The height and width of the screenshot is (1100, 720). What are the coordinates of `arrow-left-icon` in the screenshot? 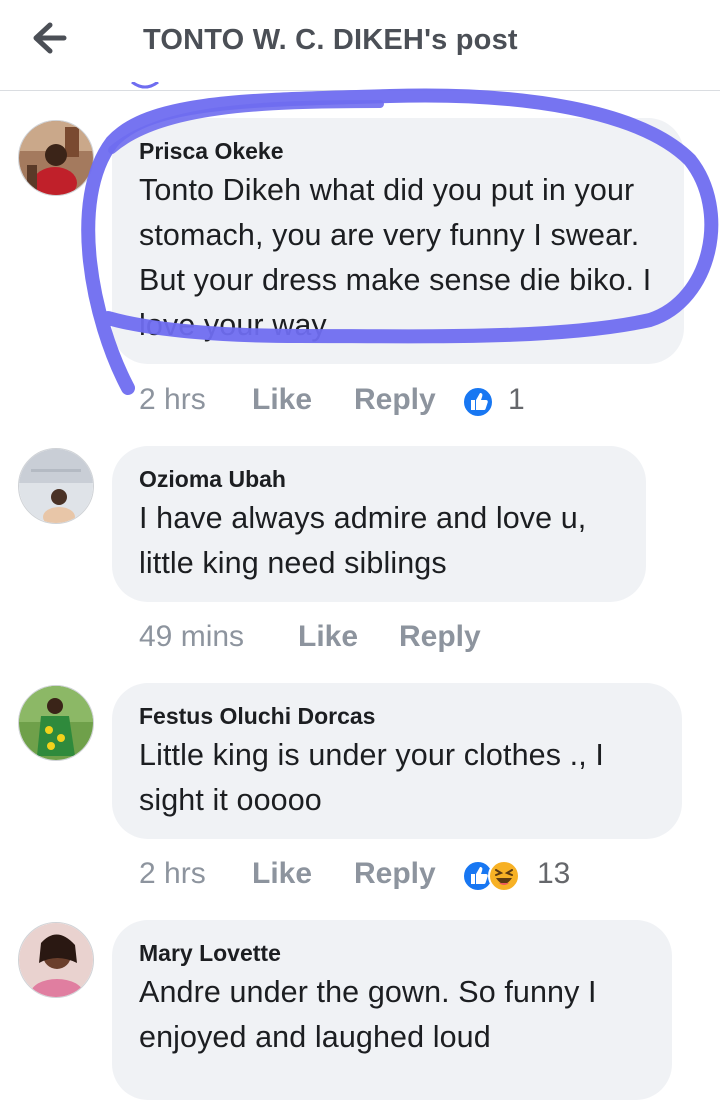 It's located at (50, 38).